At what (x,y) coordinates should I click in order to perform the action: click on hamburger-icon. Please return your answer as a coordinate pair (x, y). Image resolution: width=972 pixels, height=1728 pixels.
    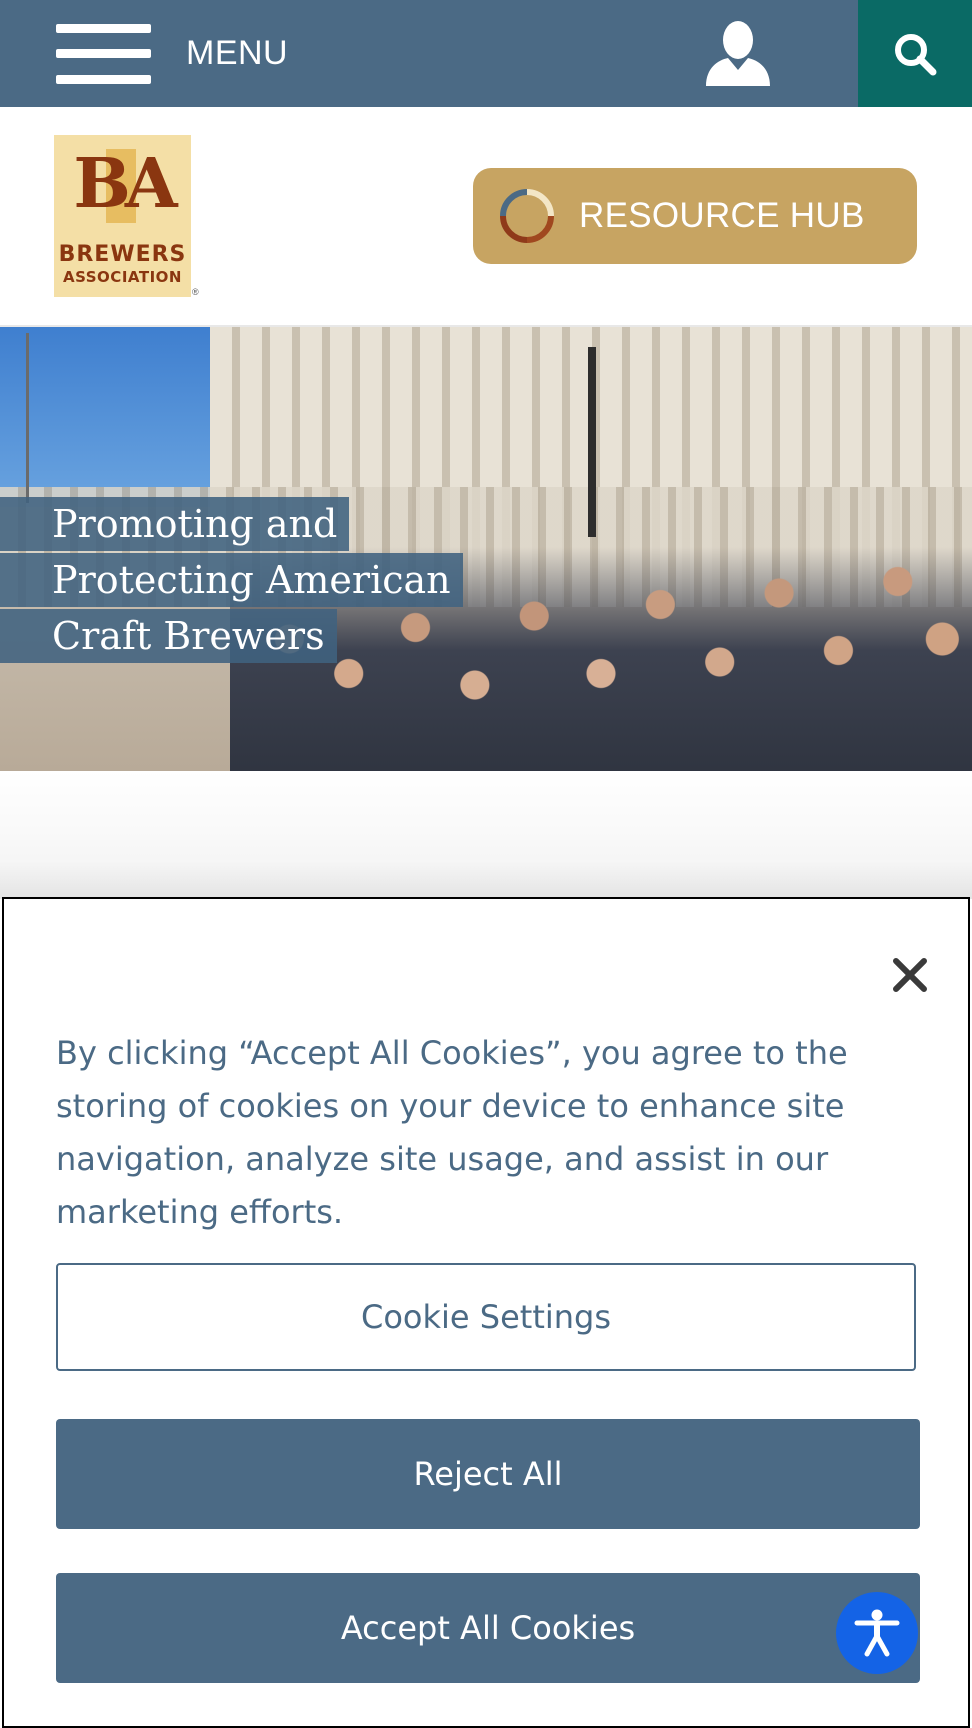
    Looking at the image, I should click on (103, 53).